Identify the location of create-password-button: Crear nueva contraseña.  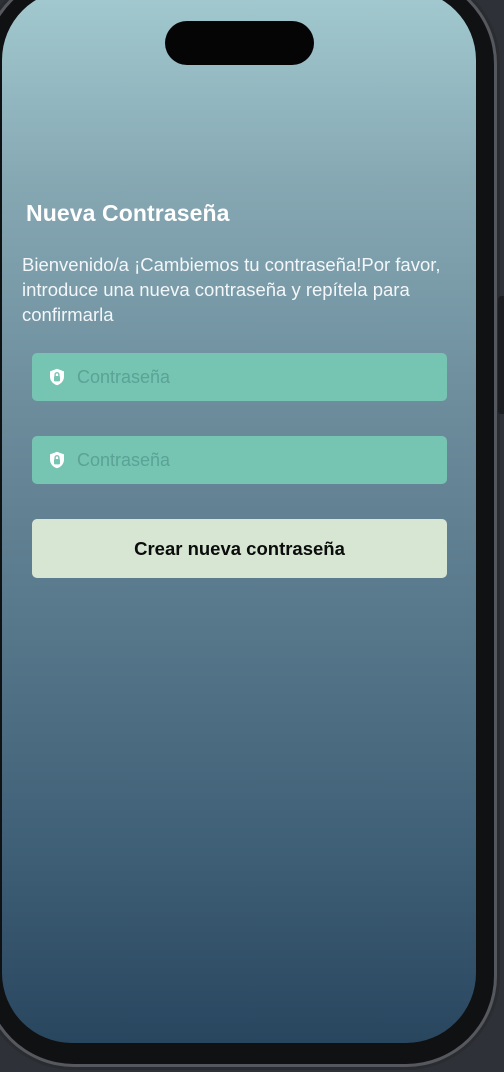
(239, 548).